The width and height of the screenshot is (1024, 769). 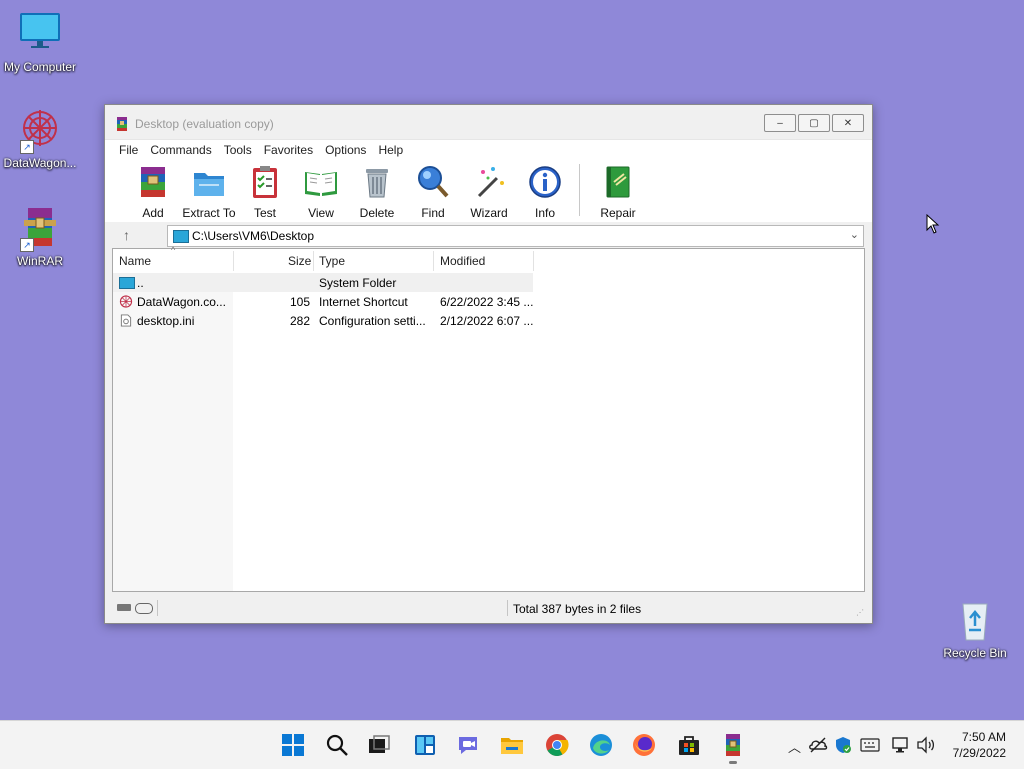 What do you see at coordinates (462, 261) in the screenshot?
I see `column-modified: Modified` at bounding box center [462, 261].